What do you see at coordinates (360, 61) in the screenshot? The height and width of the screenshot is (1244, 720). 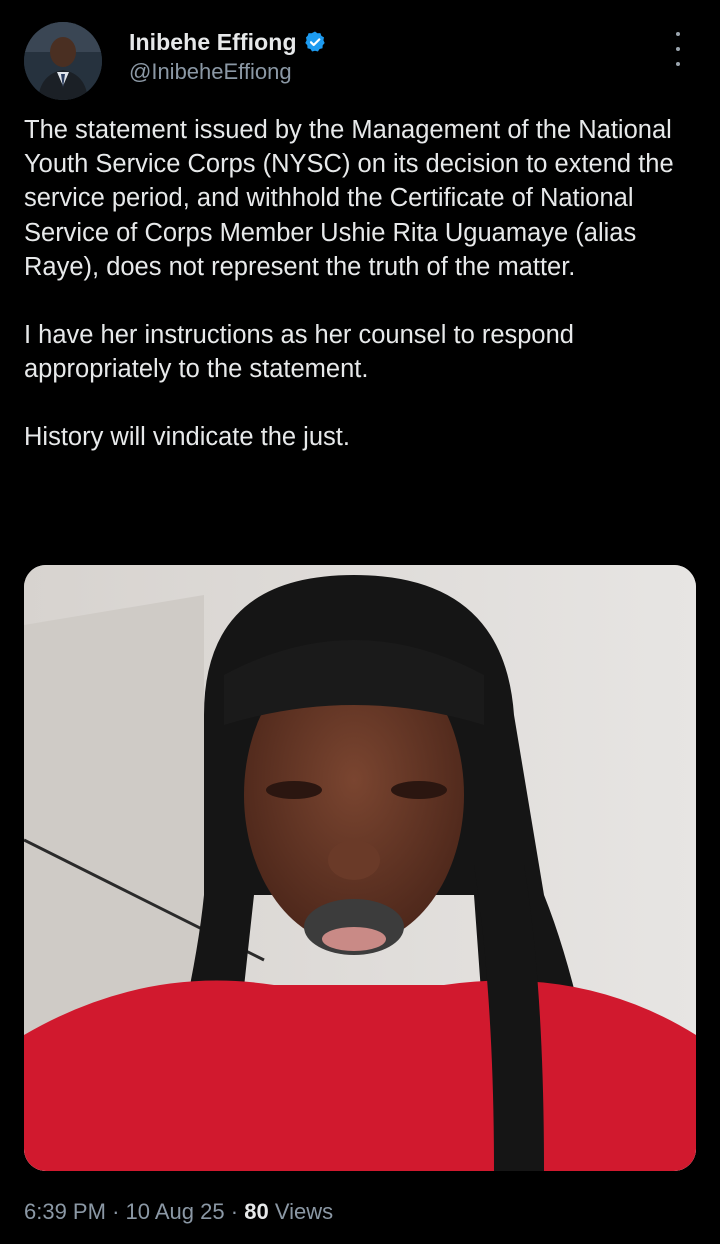 I see `tweet-header: Inibehe Effiong @InibeheEffiong` at bounding box center [360, 61].